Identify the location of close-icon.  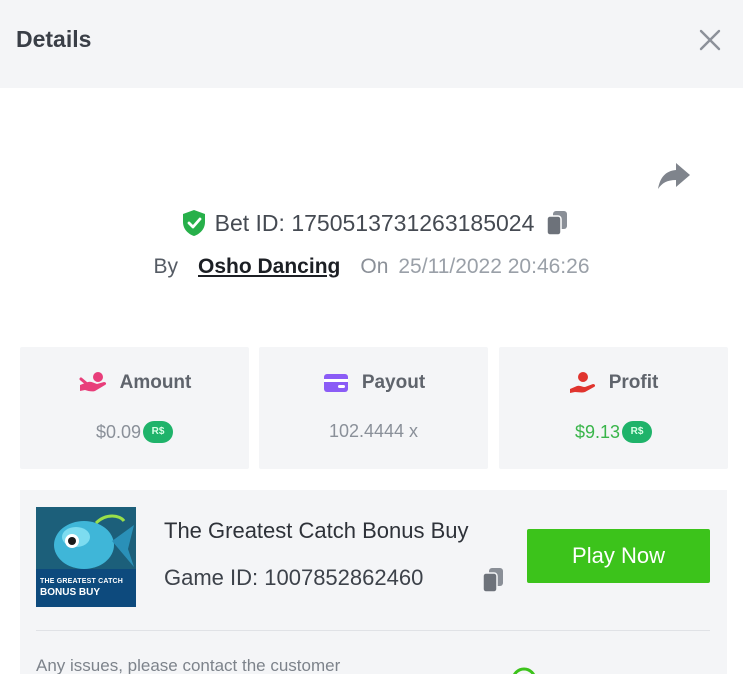
(710, 40).